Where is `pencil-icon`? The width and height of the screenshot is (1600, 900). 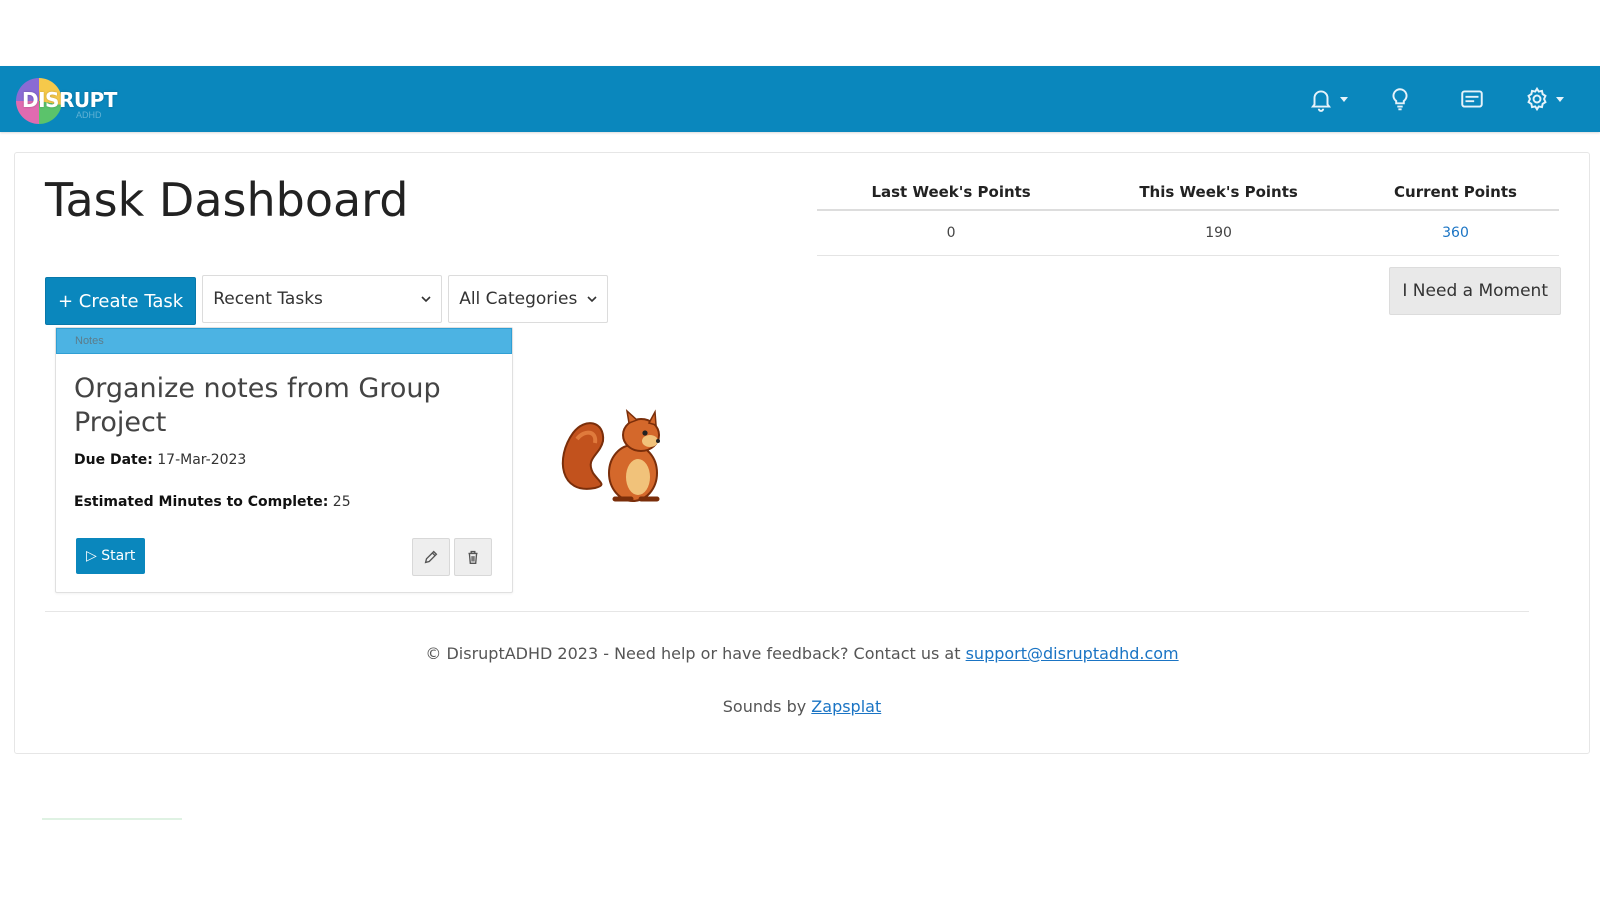
pencil-icon is located at coordinates (431, 557).